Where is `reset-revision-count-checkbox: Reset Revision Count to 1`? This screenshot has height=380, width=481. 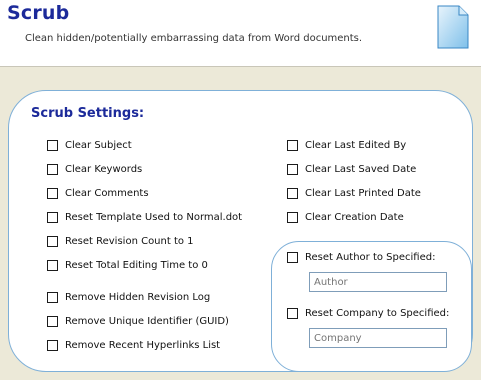
reset-revision-count-checkbox: Reset Revision Count to 1 is located at coordinates (120, 241).